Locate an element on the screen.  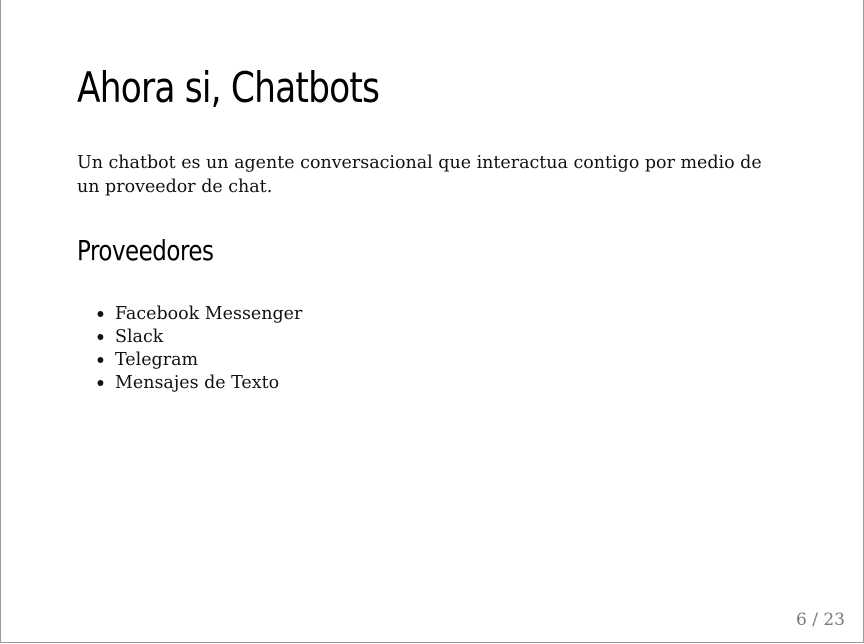
provider-item-facebook-messenger: Facebook Messenger is located at coordinates (200, 313).